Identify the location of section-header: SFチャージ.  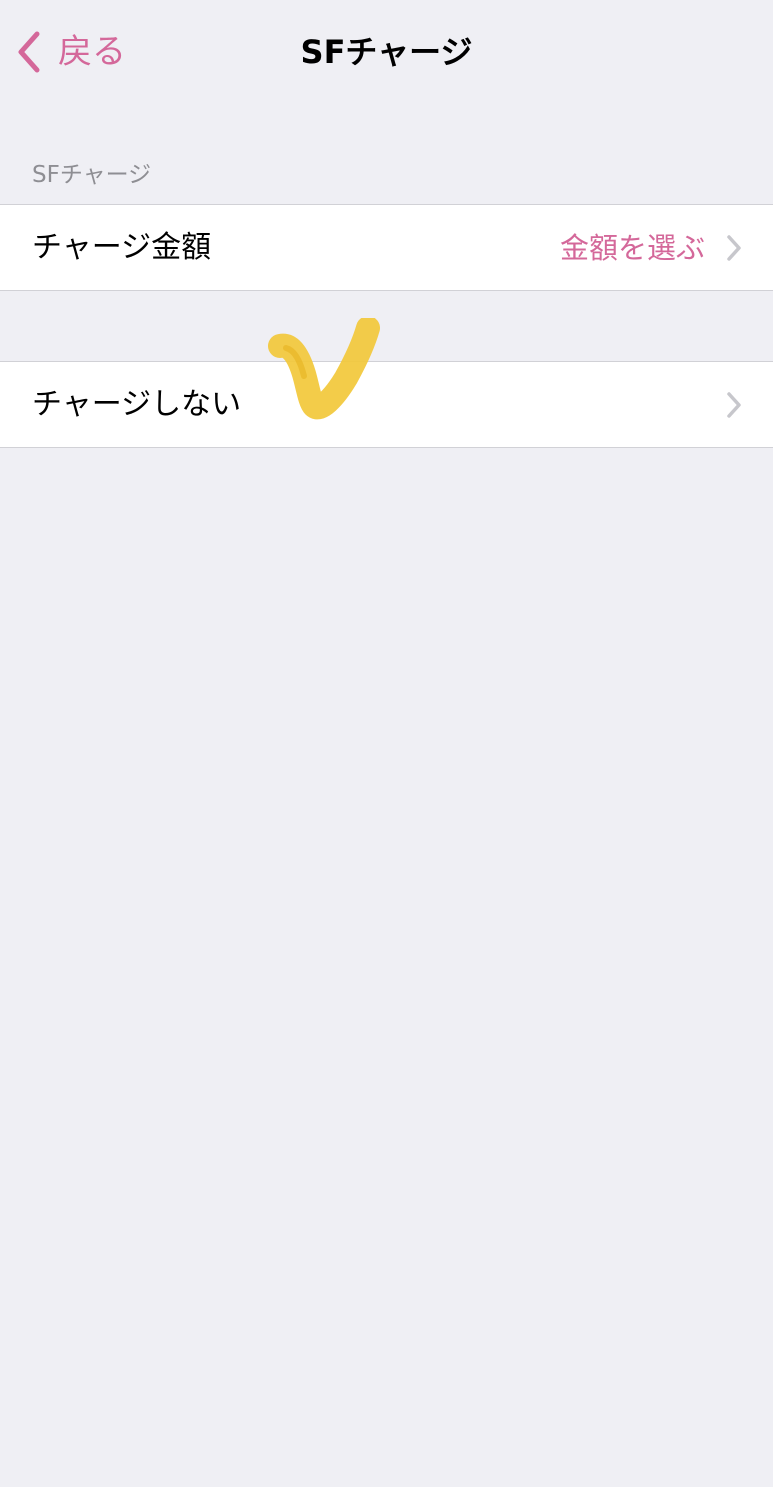
(92, 175).